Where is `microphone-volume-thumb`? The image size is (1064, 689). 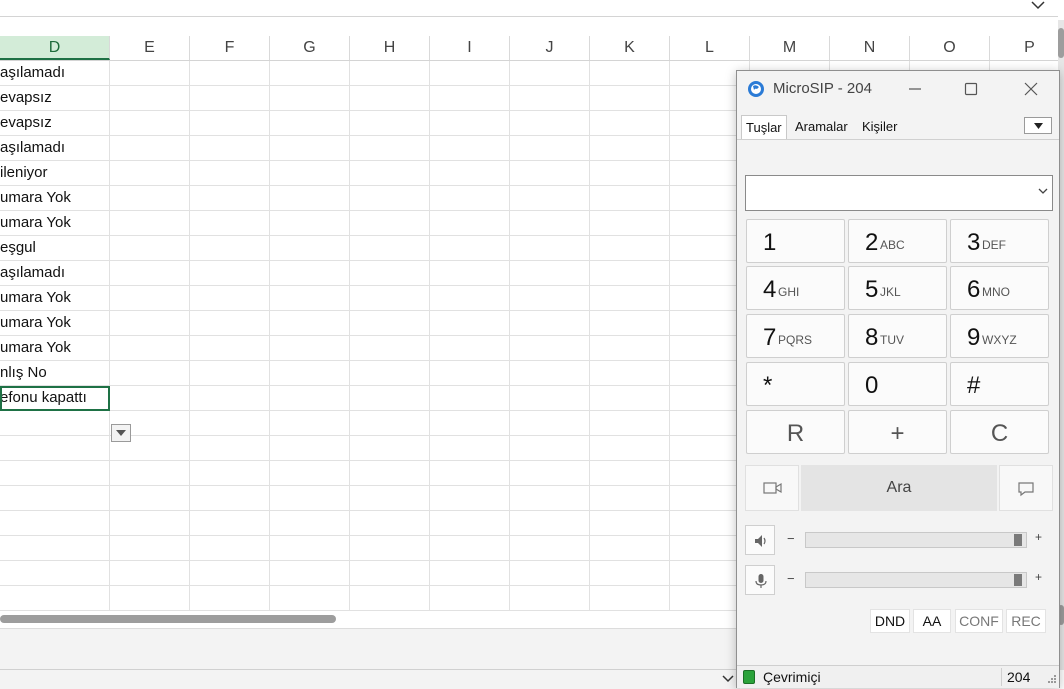 microphone-volume-thumb is located at coordinates (1018, 580).